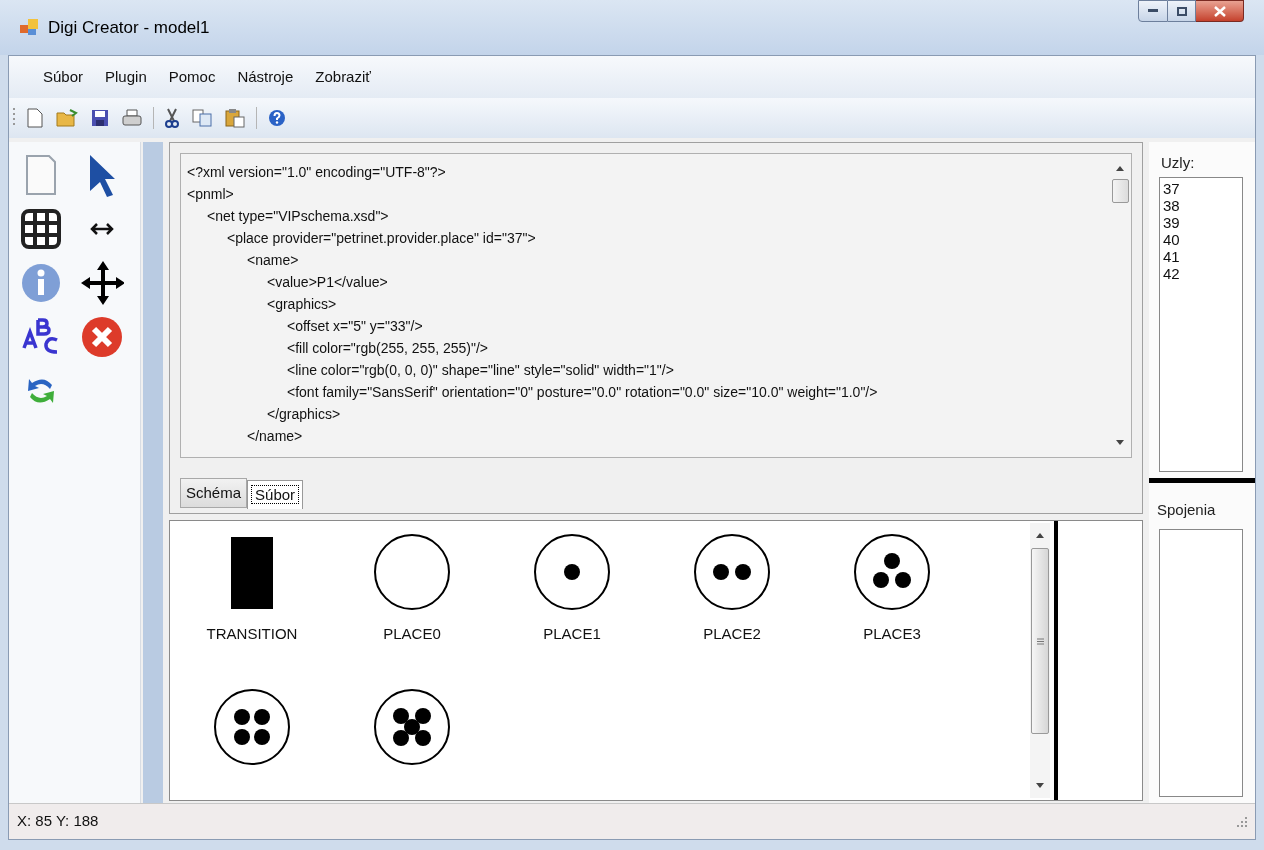  Describe the element at coordinates (582, 392) in the screenshot. I see `code-line: <font family="SansSerif" orientation="0" posture="0.0" rotation="0.0" size="10.0" weight="1.0"/>` at that location.